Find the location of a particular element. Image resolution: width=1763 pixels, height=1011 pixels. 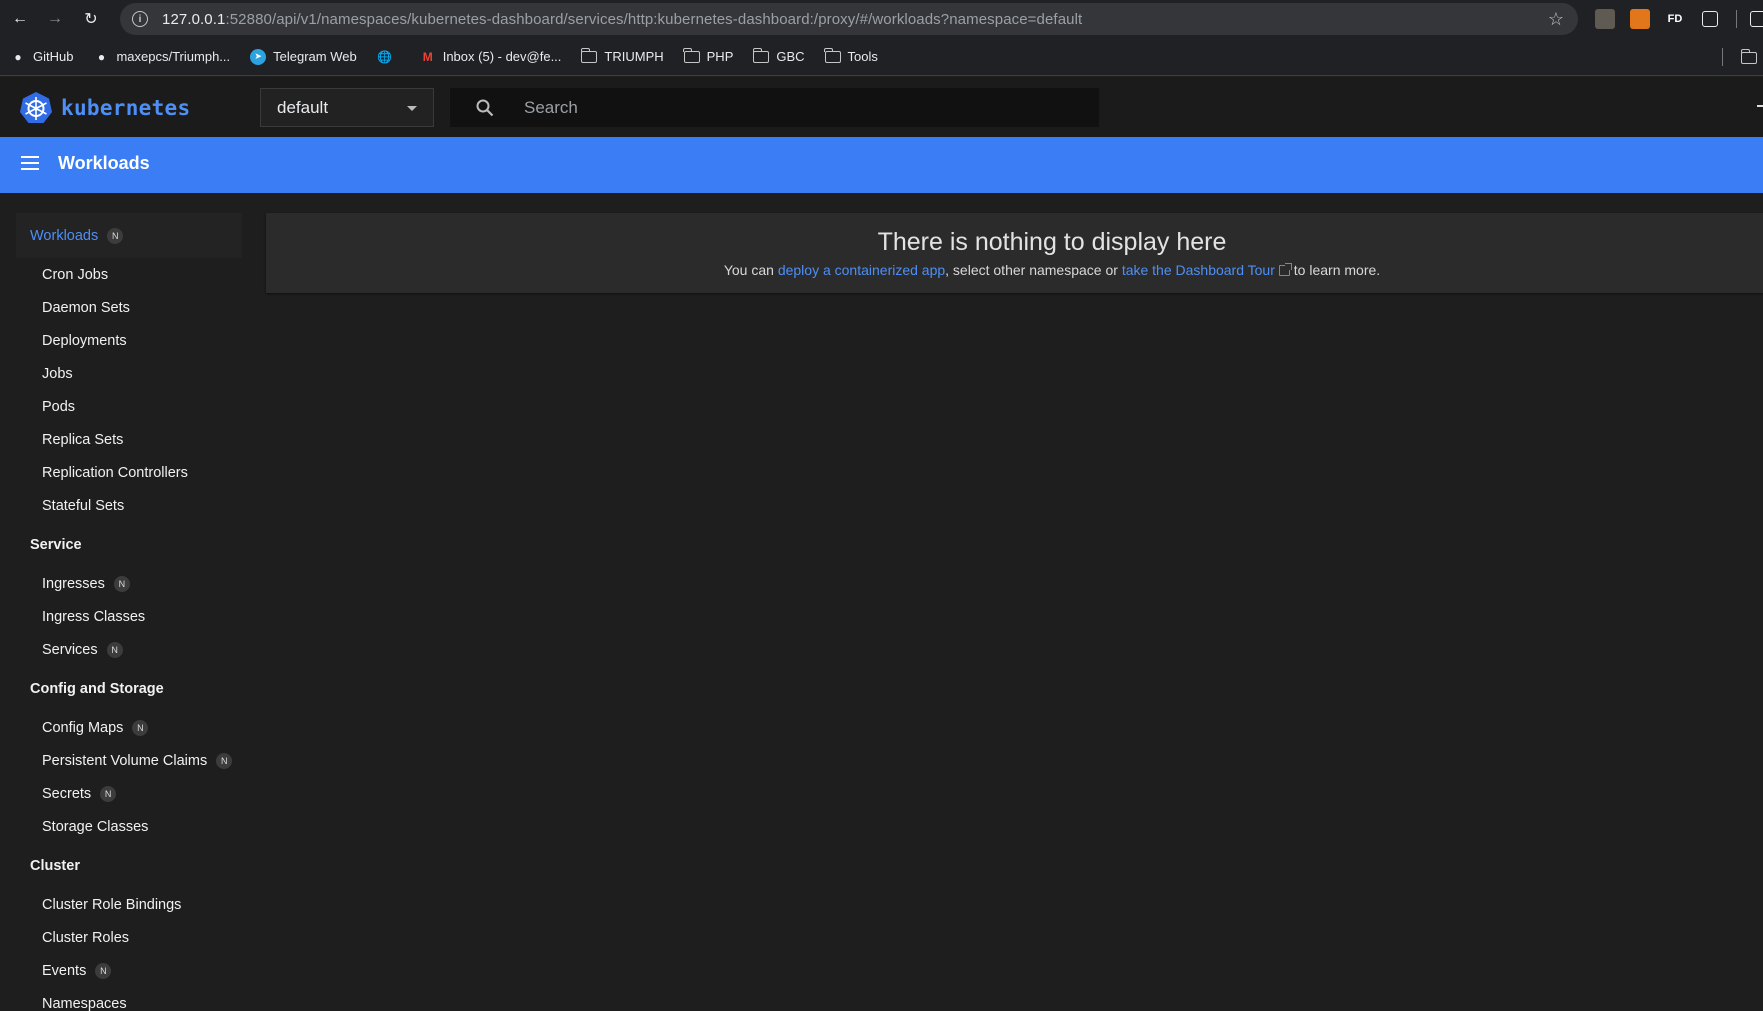

page-toolbar: Workloads is located at coordinates (881, 165).